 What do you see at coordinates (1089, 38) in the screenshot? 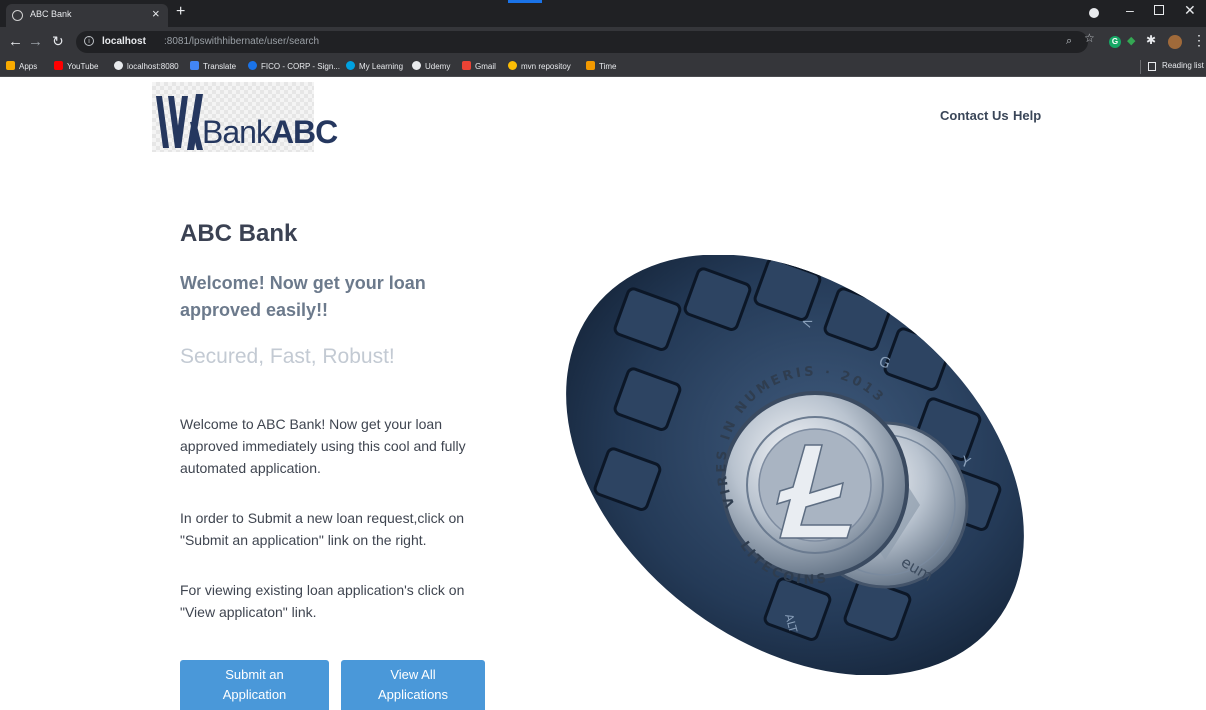
I see `bookmark-star-icon: ☆` at bounding box center [1089, 38].